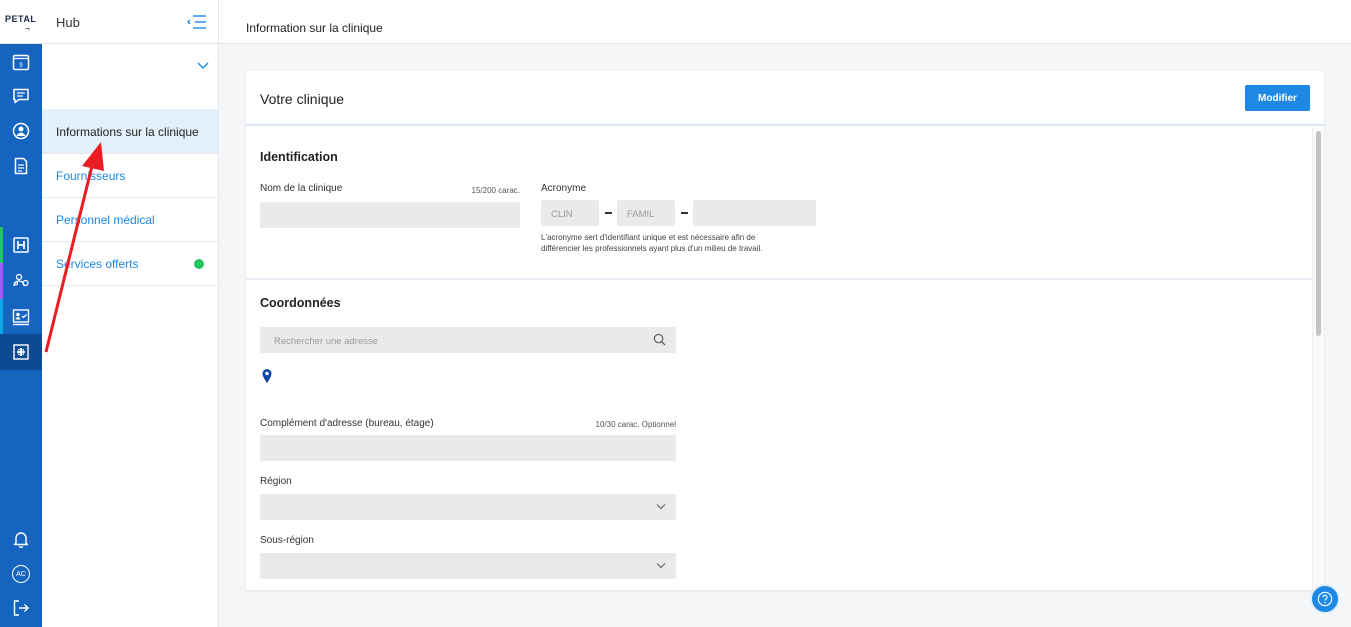 This screenshot has height=627, width=1351. I want to click on brand-header: PETAL ¬ Hub, so click(109, 22).